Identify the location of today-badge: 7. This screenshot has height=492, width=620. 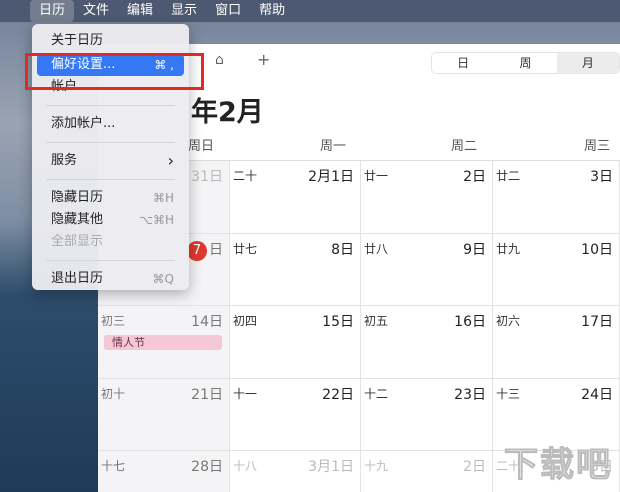
(197, 251).